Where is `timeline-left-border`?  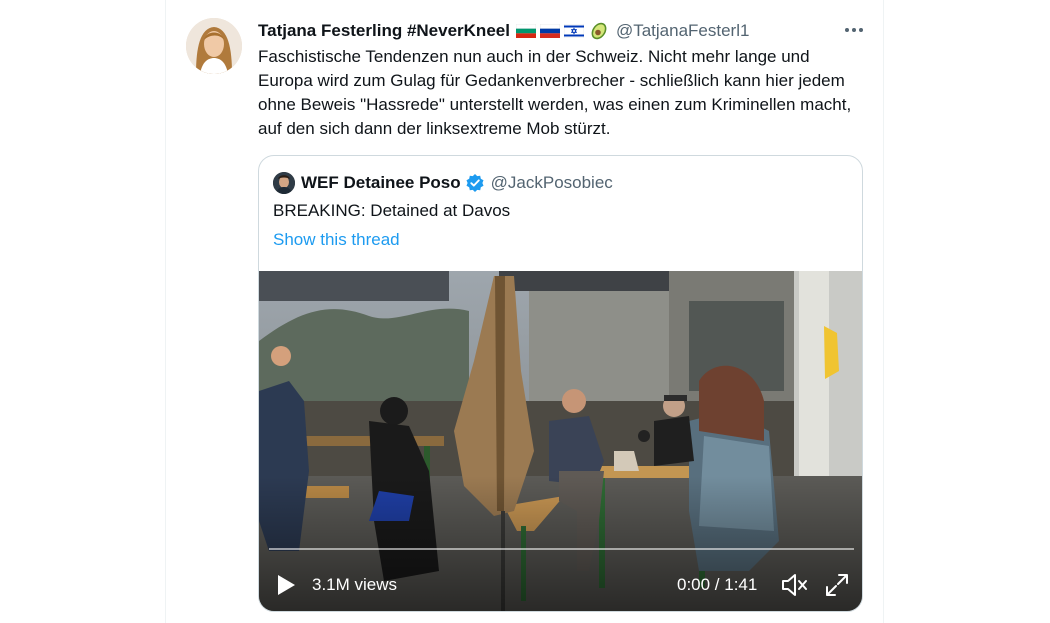
timeline-left-border is located at coordinates (165, 311).